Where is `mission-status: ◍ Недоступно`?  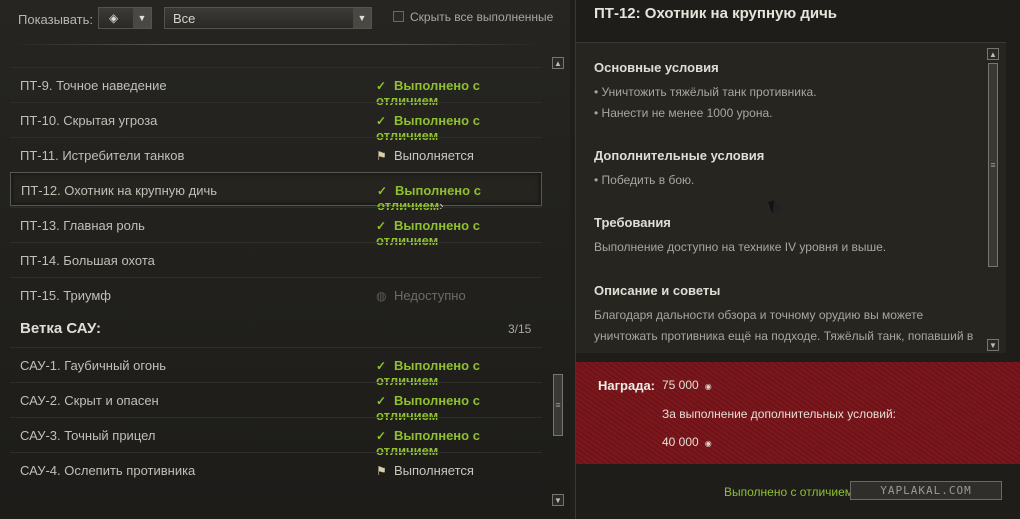 mission-status: ◍ Недоступно is located at coordinates (421, 295).